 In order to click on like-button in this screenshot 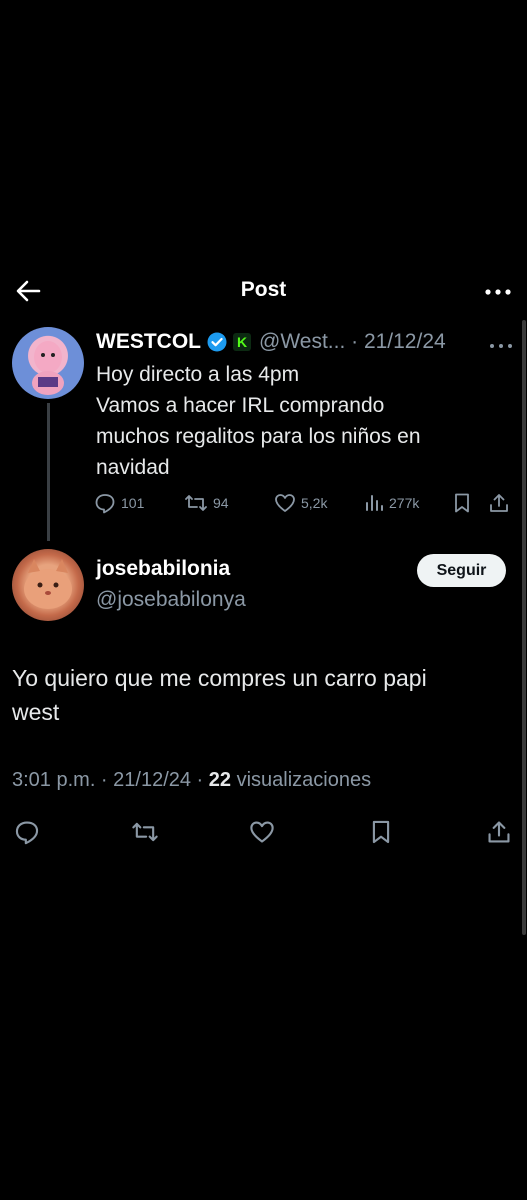, I will do `click(262, 832)`.